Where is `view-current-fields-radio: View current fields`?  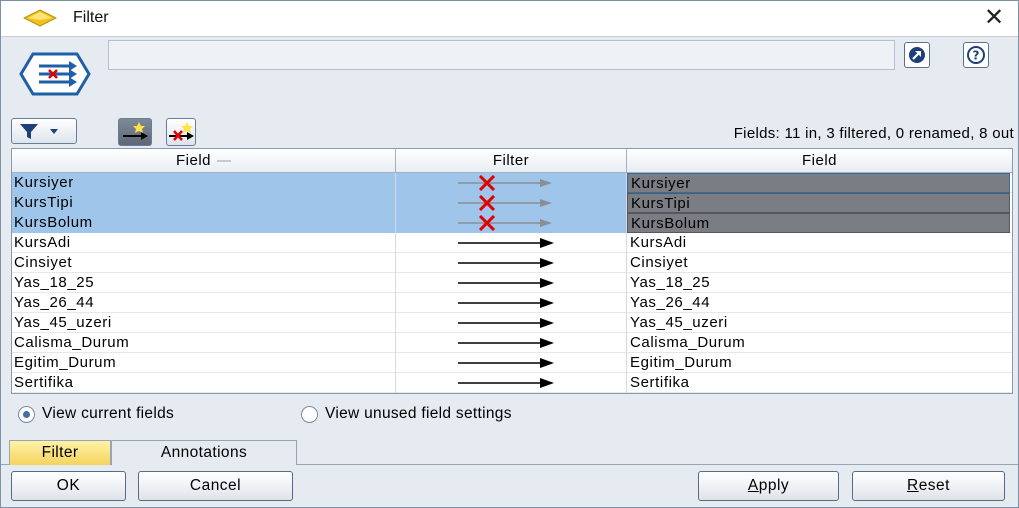
view-current-fields-radio: View current fields is located at coordinates (96, 414).